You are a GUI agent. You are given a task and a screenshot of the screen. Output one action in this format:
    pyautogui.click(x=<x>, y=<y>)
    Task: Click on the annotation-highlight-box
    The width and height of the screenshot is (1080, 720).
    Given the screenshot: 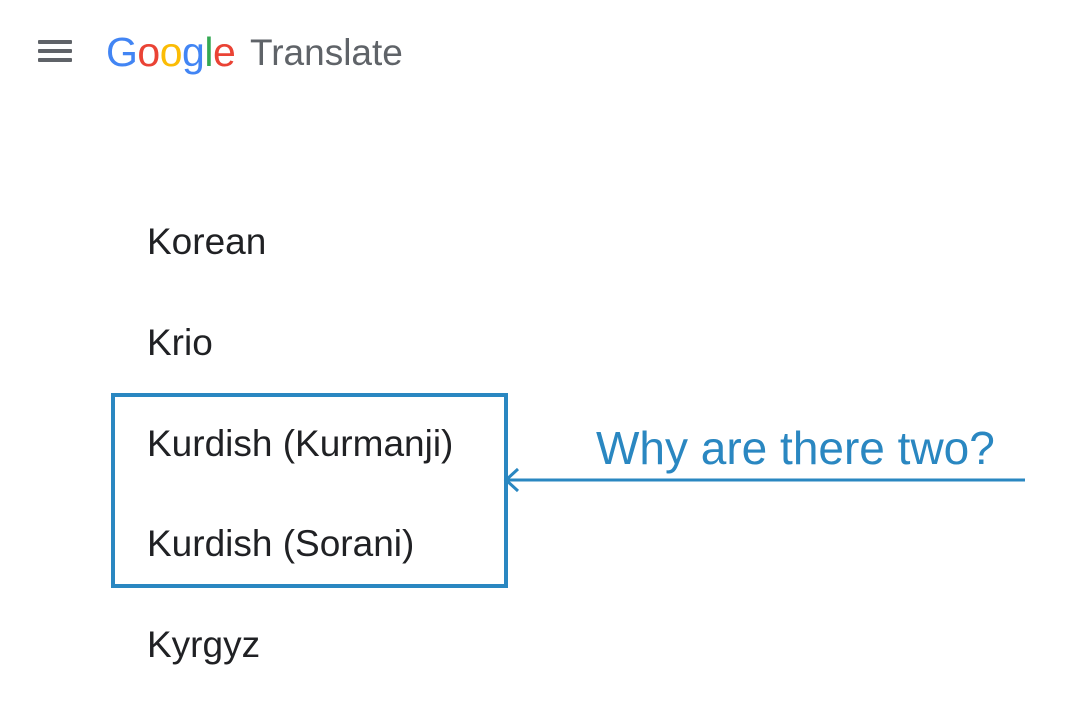 What is the action you would take?
    pyautogui.click(x=309, y=490)
    